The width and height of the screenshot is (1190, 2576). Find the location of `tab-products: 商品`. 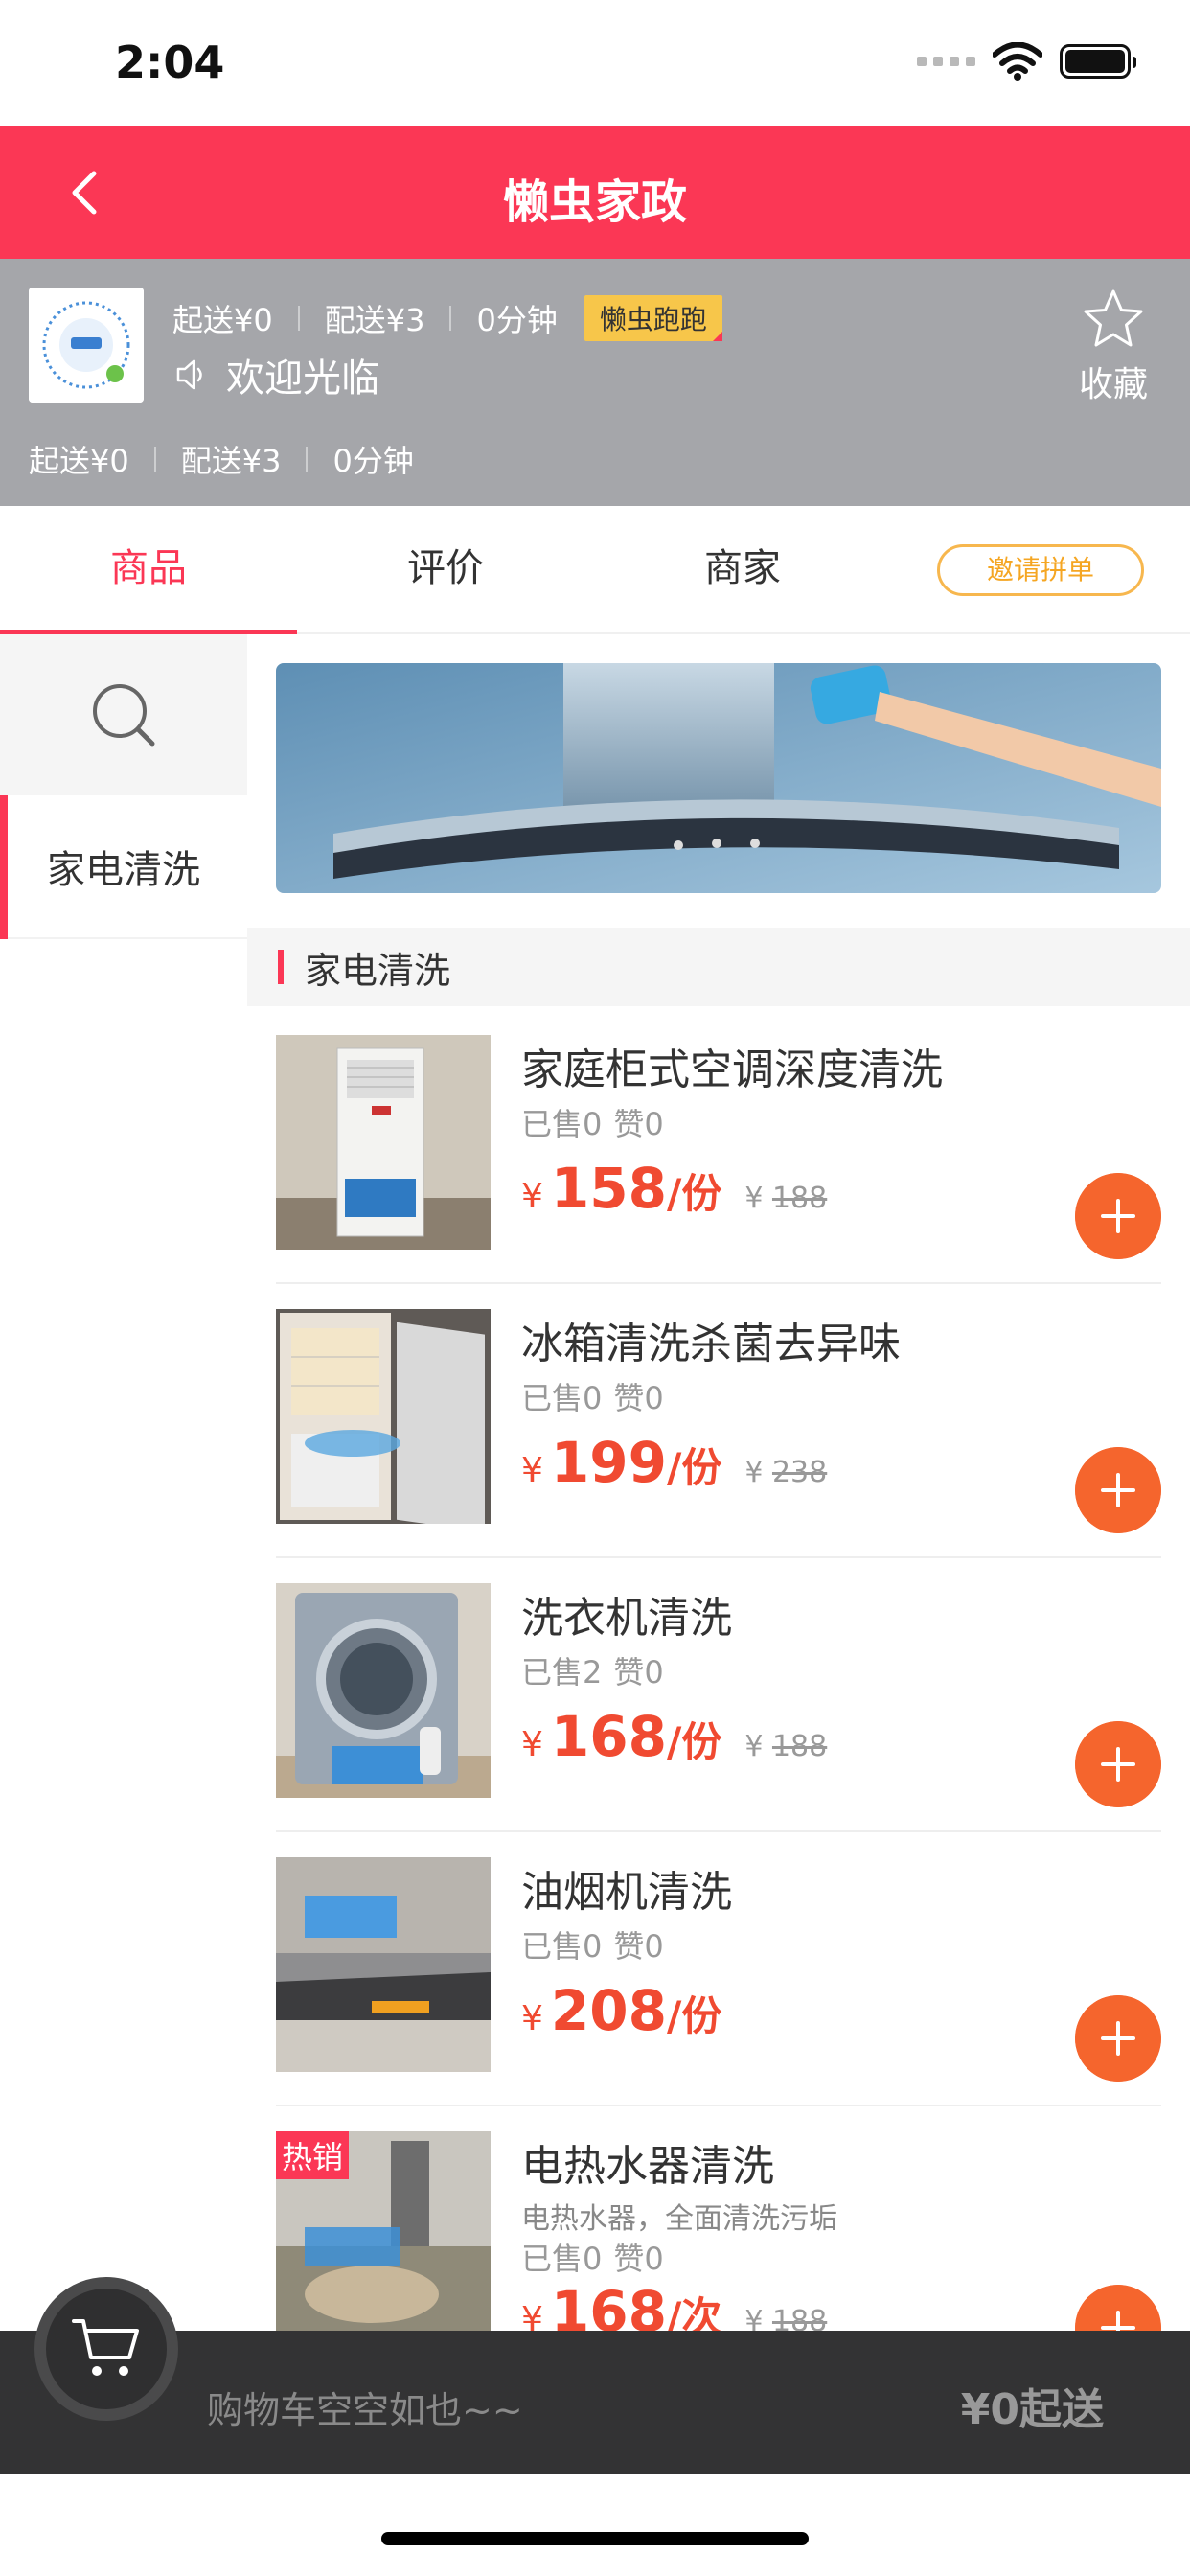

tab-products: 商品 is located at coordinates (148, 570).